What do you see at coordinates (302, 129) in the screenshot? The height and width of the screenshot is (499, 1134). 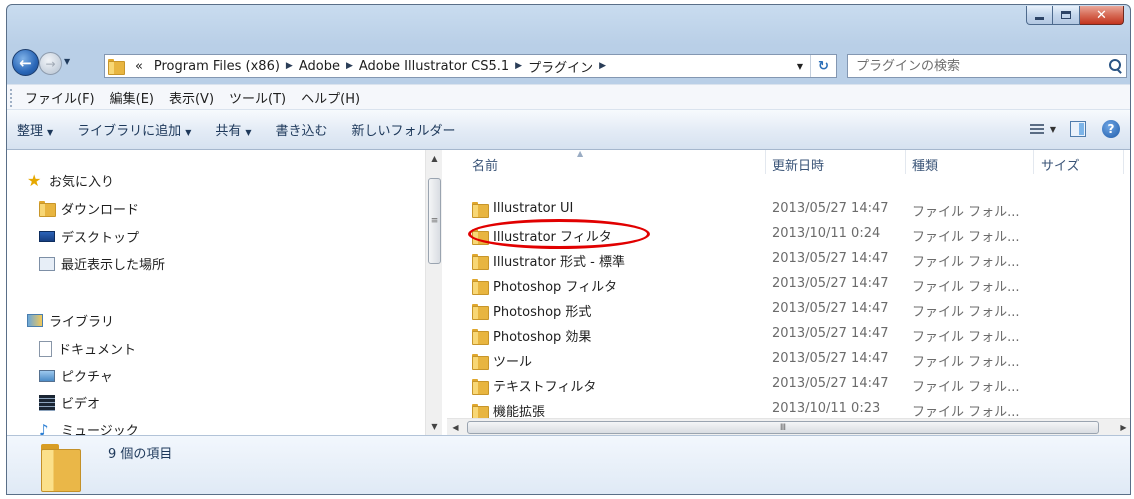 I see `burn-button: 書き込む` at bounding box center [302, 129].